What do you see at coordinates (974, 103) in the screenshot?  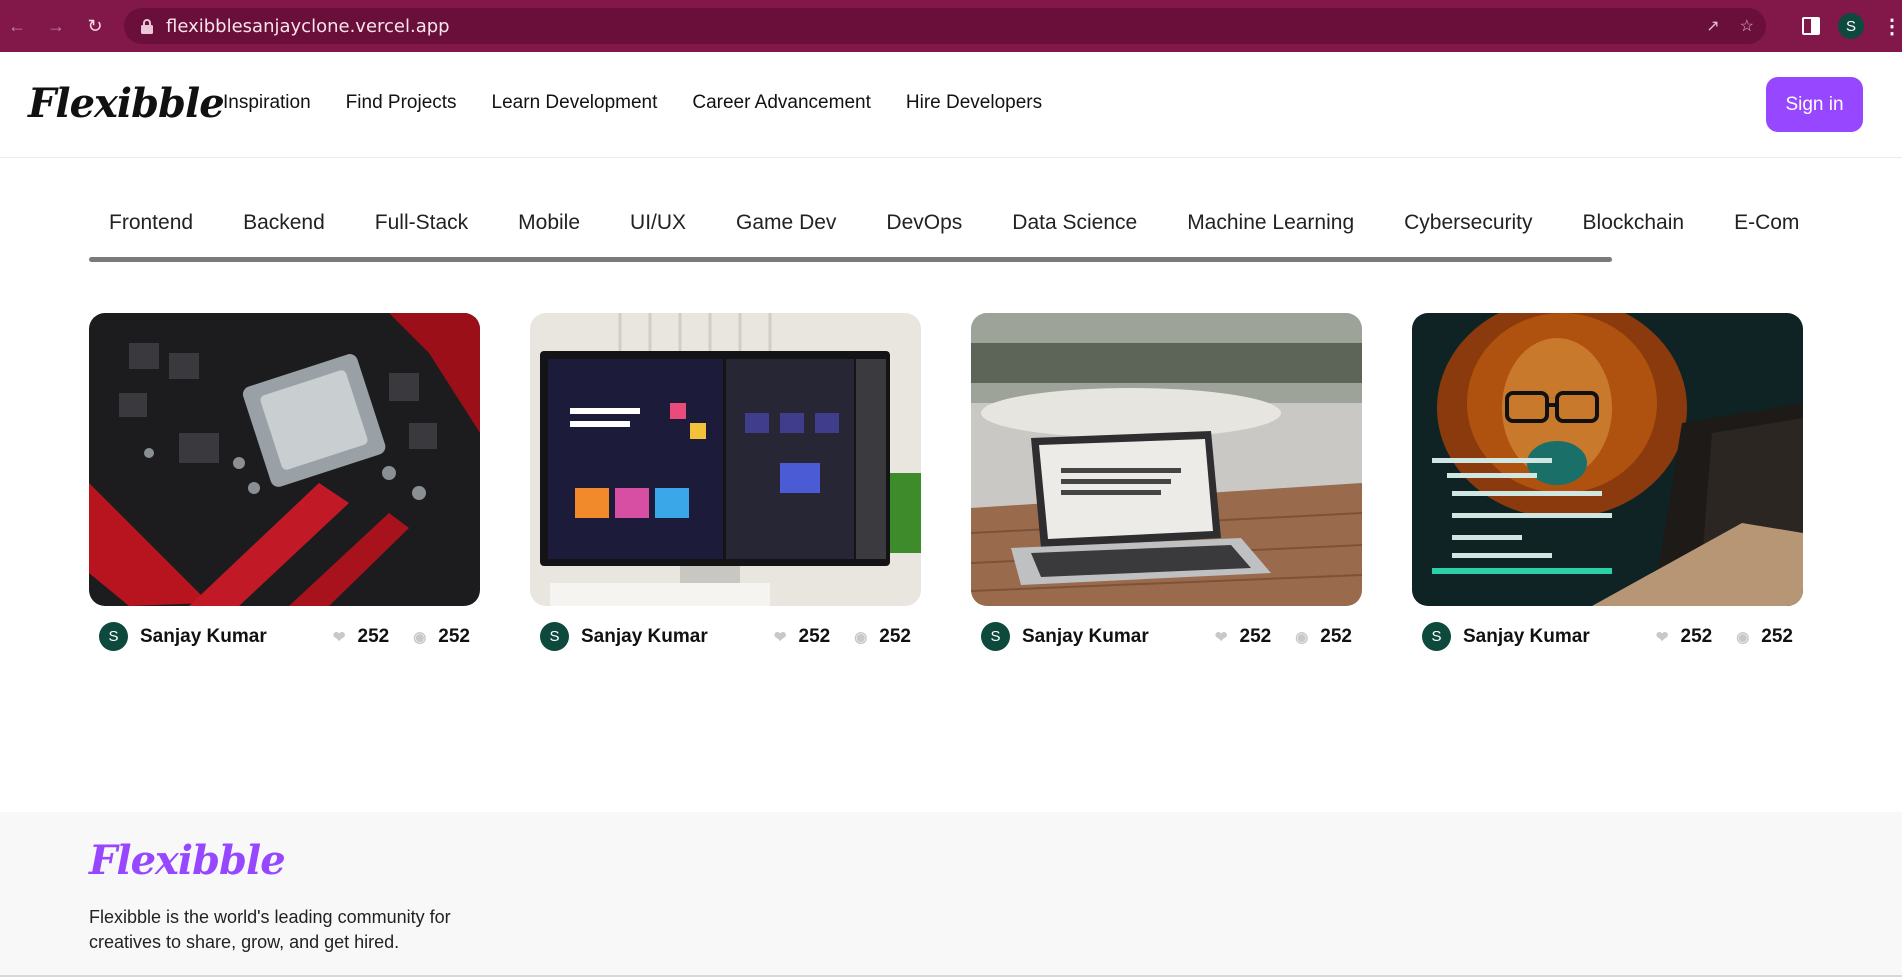 I see `nav-link-hire-developers: Hire Developers` at bounding box center [974, 103].